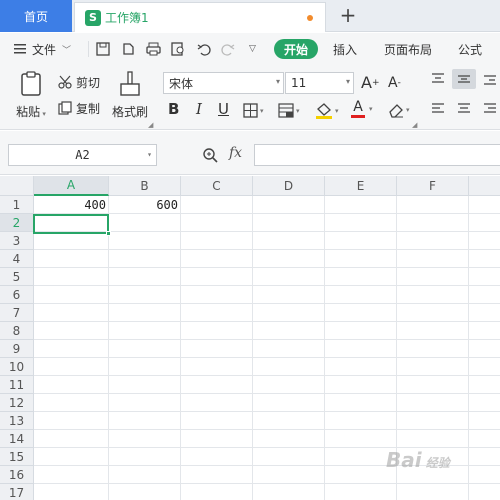 The image size is (500, 500). I want to click on font-name-select: 宋体 ▾, so click(223, 83).